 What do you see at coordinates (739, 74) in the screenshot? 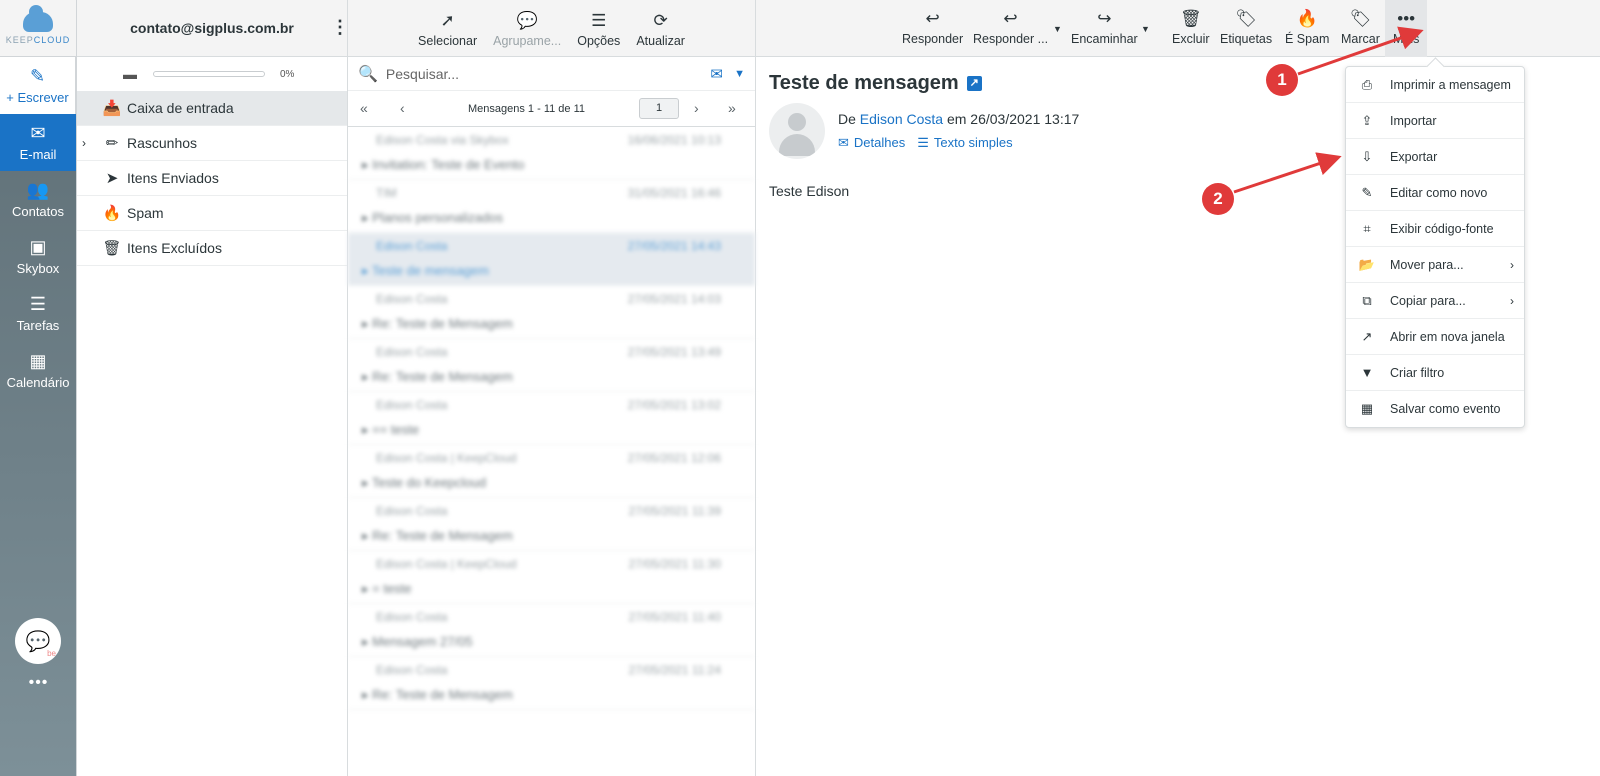
I see `chevron-down-icon: ▼` at bounding box center [739, 74].